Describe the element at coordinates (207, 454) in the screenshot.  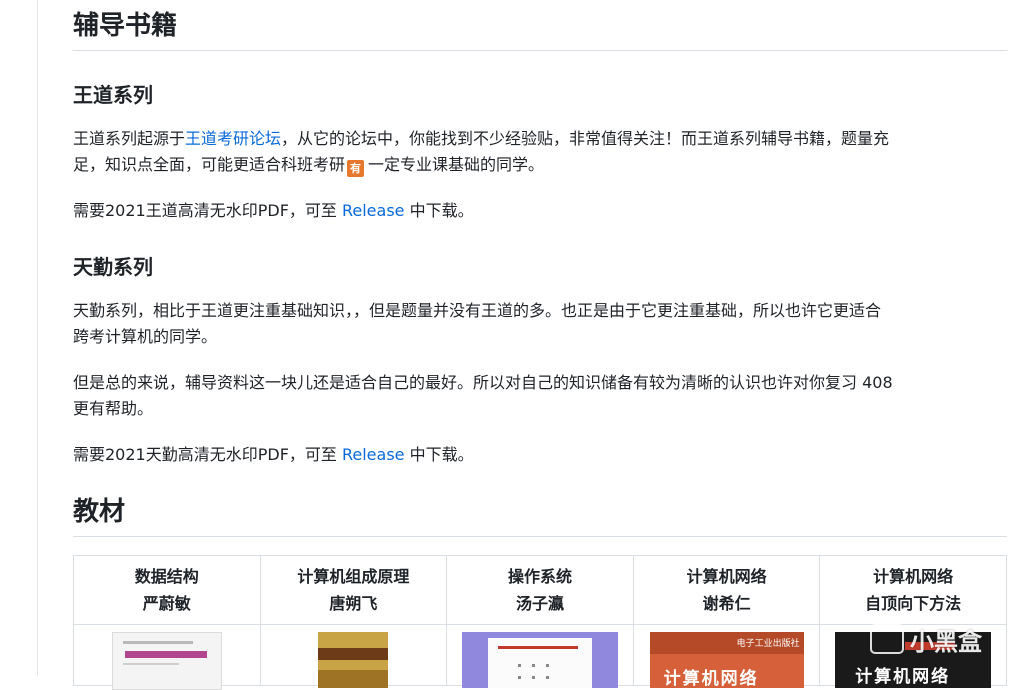
I see `text: 需要2021天勤高清无水印PDF，可至` at that location.